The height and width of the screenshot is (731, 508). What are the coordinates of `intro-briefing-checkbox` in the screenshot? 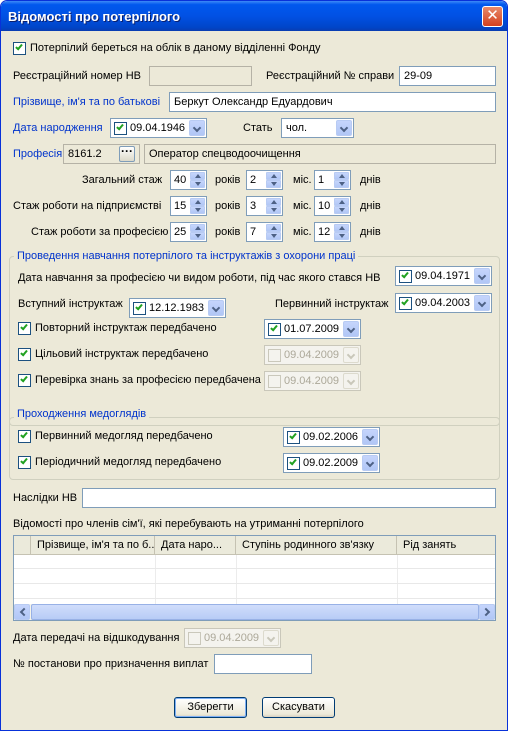 It's located at (139, 308).